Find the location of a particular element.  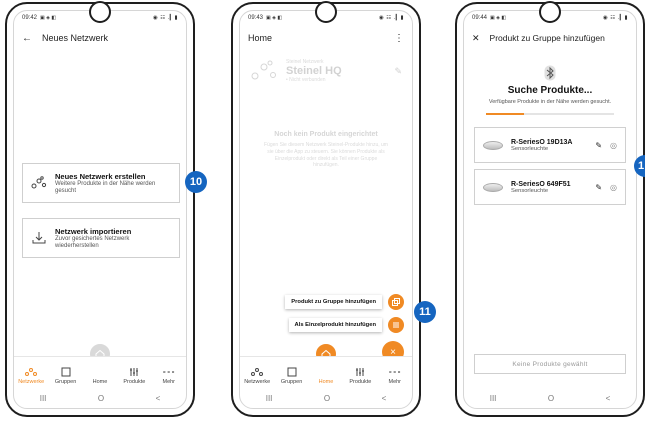

fab-add-single: Als Einzelprodukt hinzufügen is located at coordinates (346, 325).